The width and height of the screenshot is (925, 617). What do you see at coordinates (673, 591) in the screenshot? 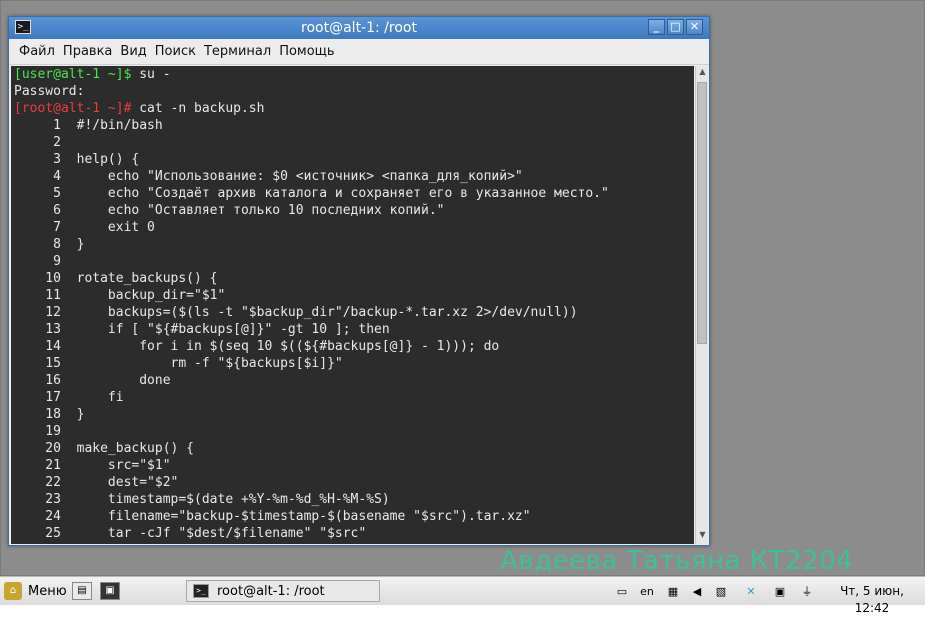
I see `screen-settings-icon: ▦` at bounding box center [673, 591].